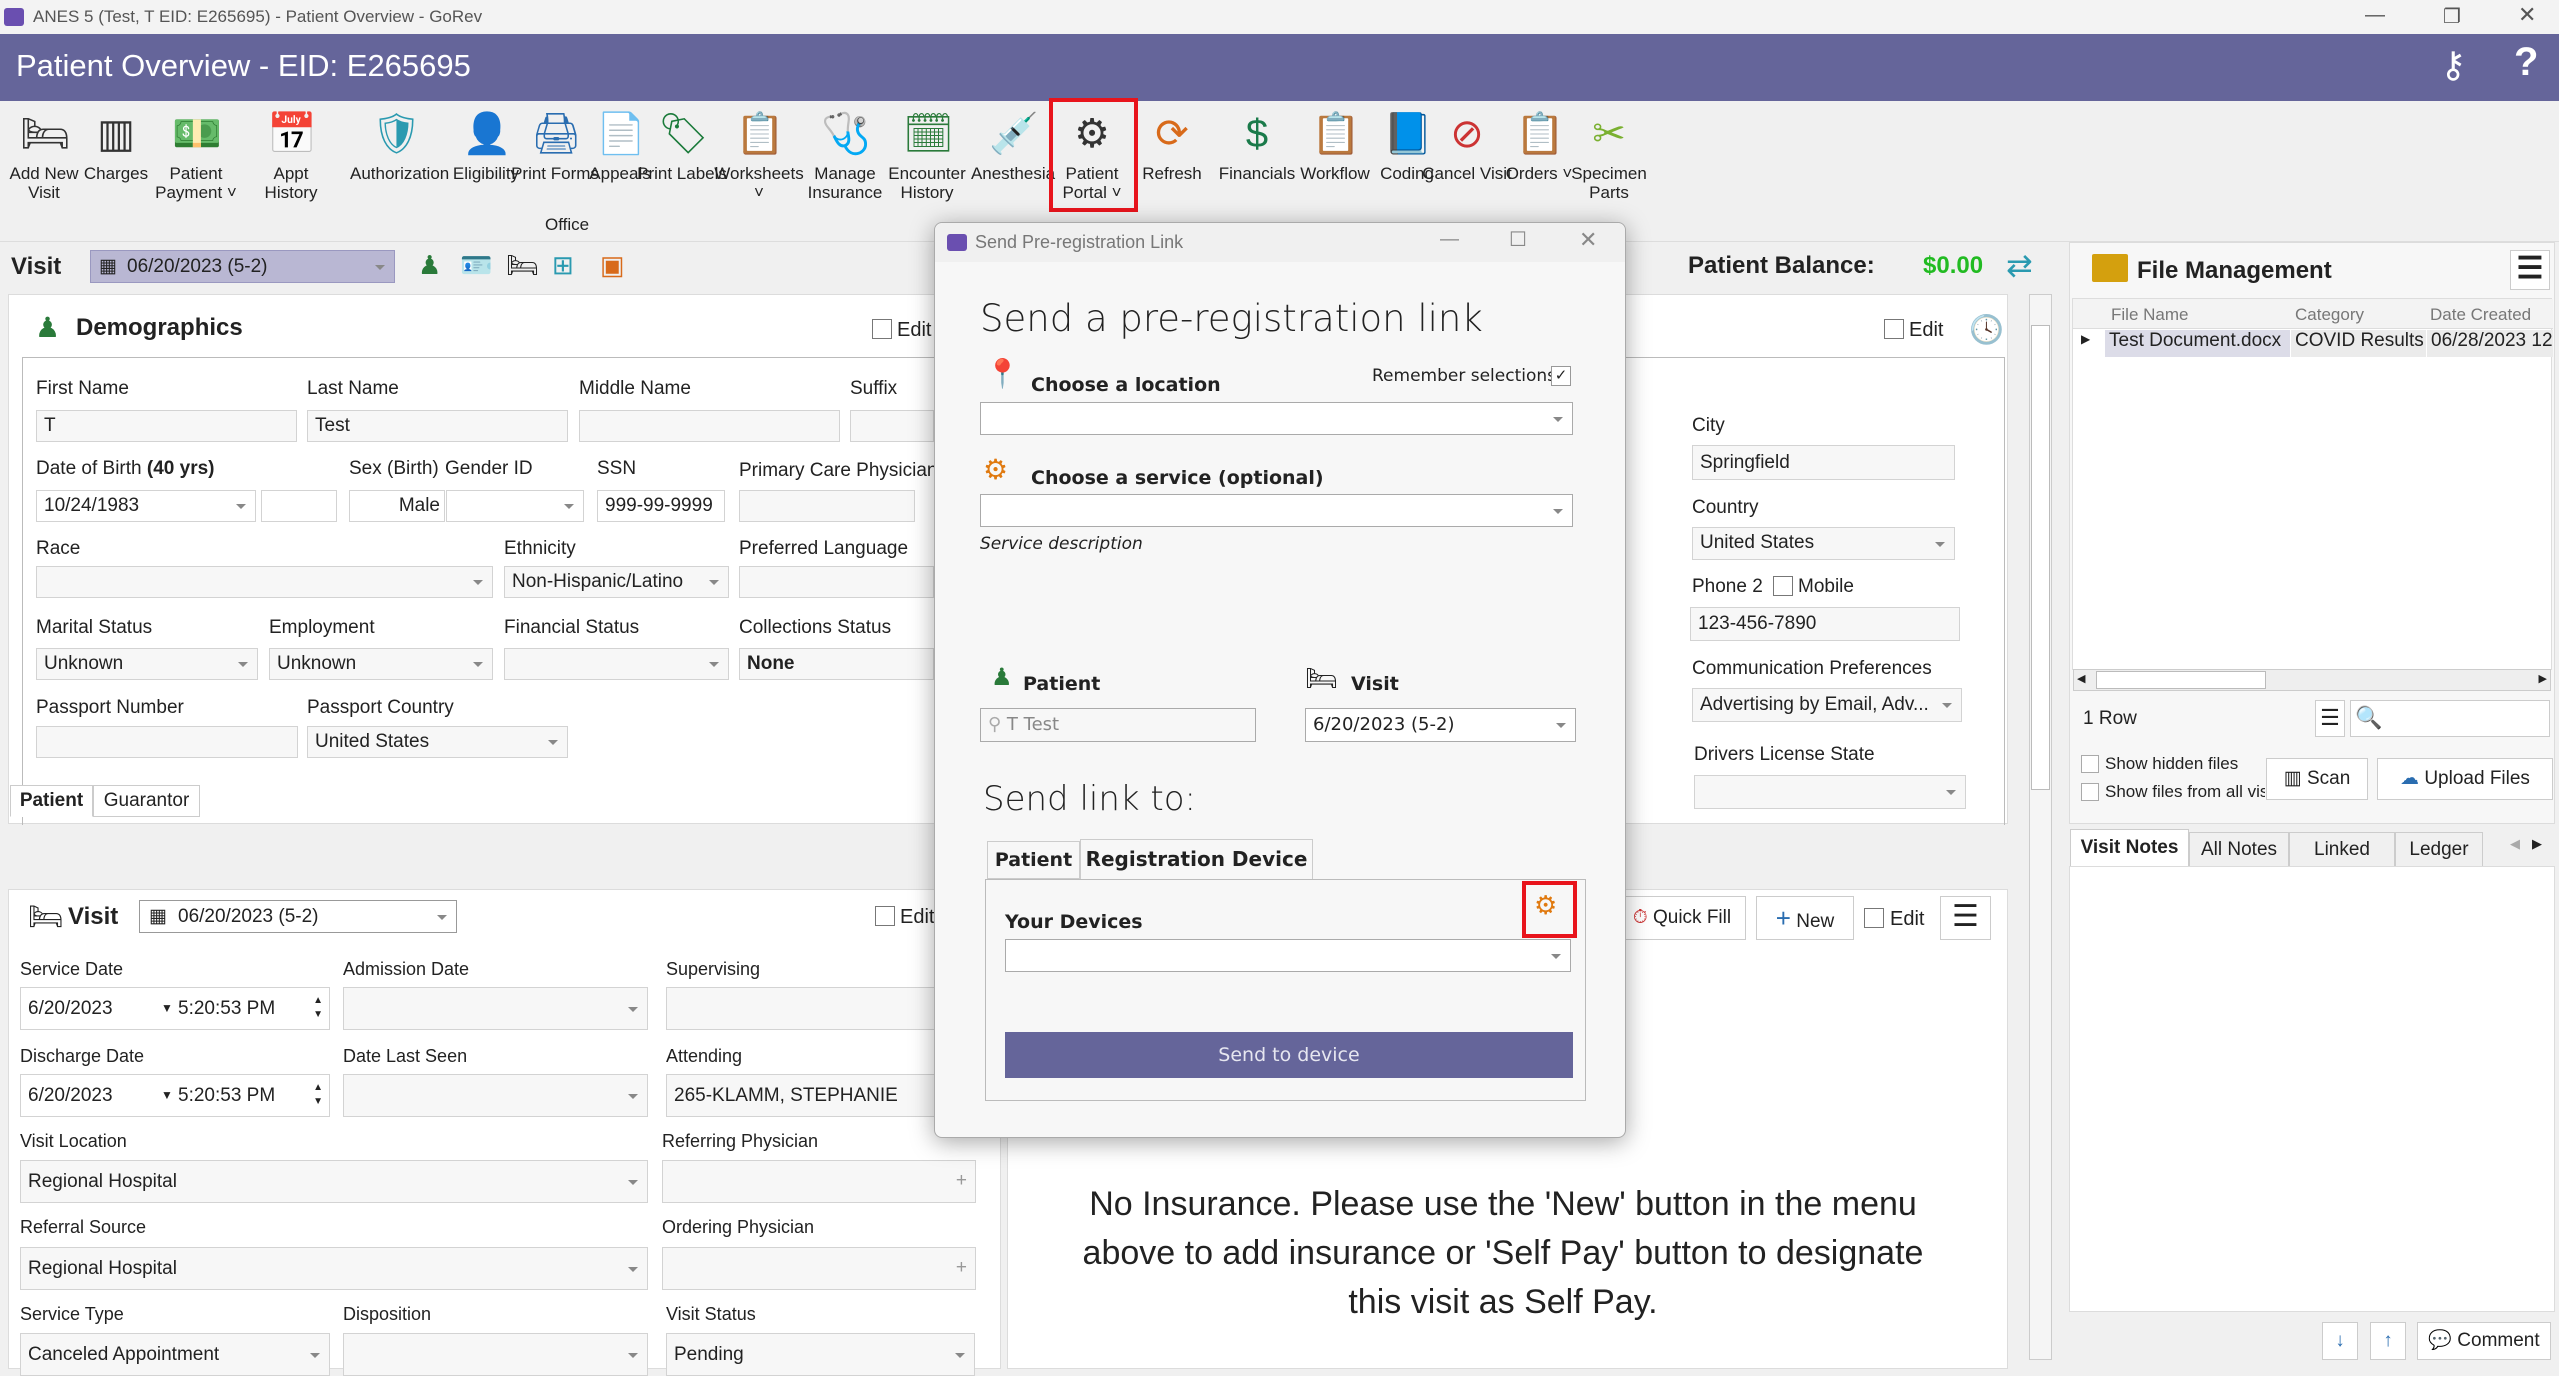 The width and height of the screenshot is (2559, 1376). What do you see at coordinates (2450, 718) in the screenshot?
I see `file-search-input: 🔍` at bounding box center [2450, 718].